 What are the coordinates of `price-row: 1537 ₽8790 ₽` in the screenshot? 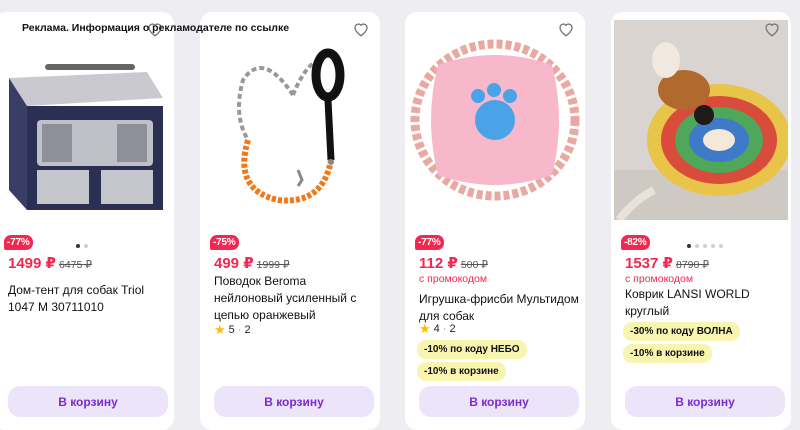 It's located at (667, 263).